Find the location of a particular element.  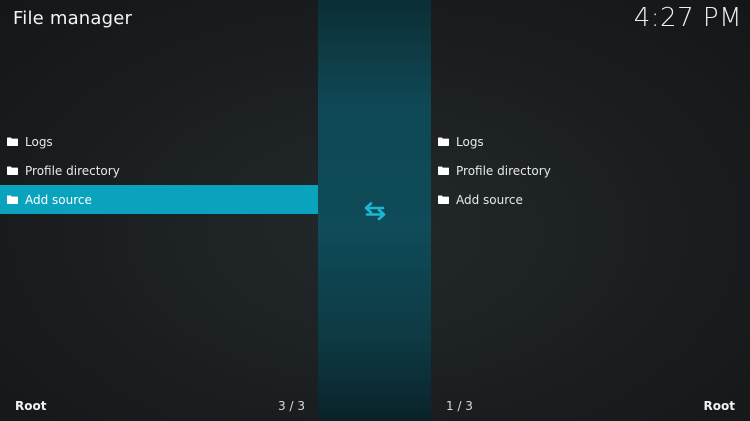

right-list-item-logs: Logs is located at coordinates (590, 141).